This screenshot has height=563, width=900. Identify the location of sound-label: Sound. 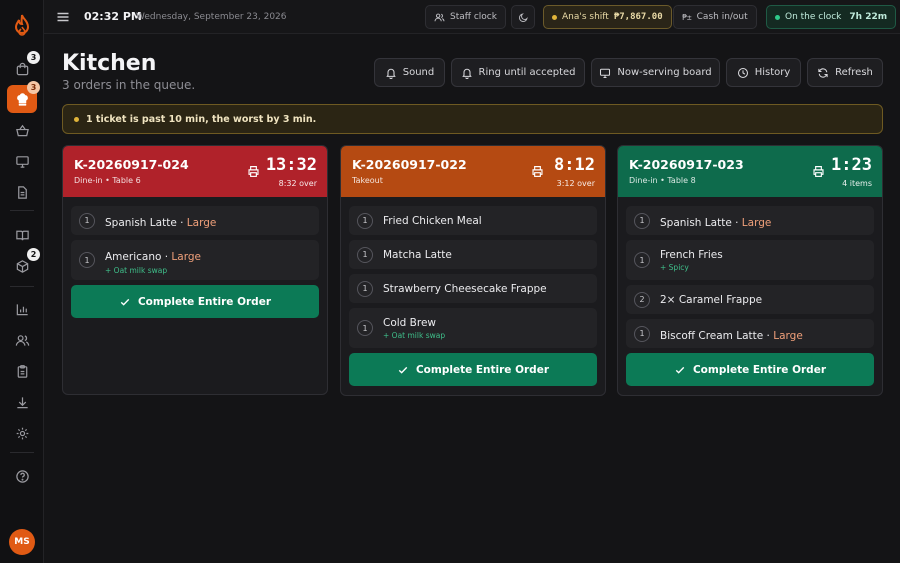
(418, 72).